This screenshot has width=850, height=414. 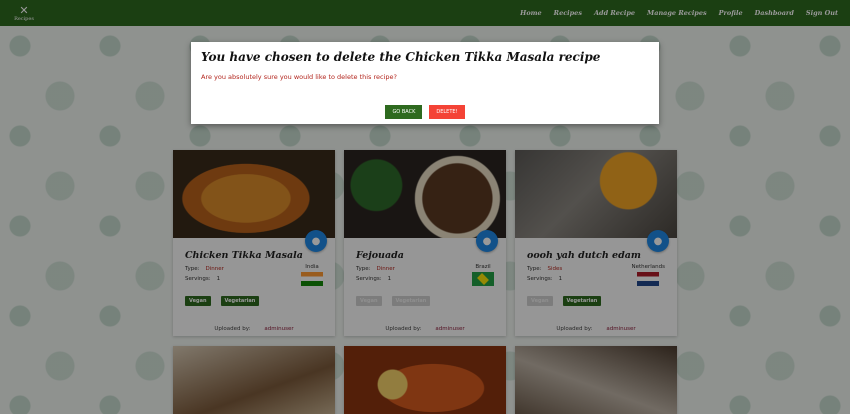 I want to click on go-back-button: GO BACK, so click(x=404, y=112).